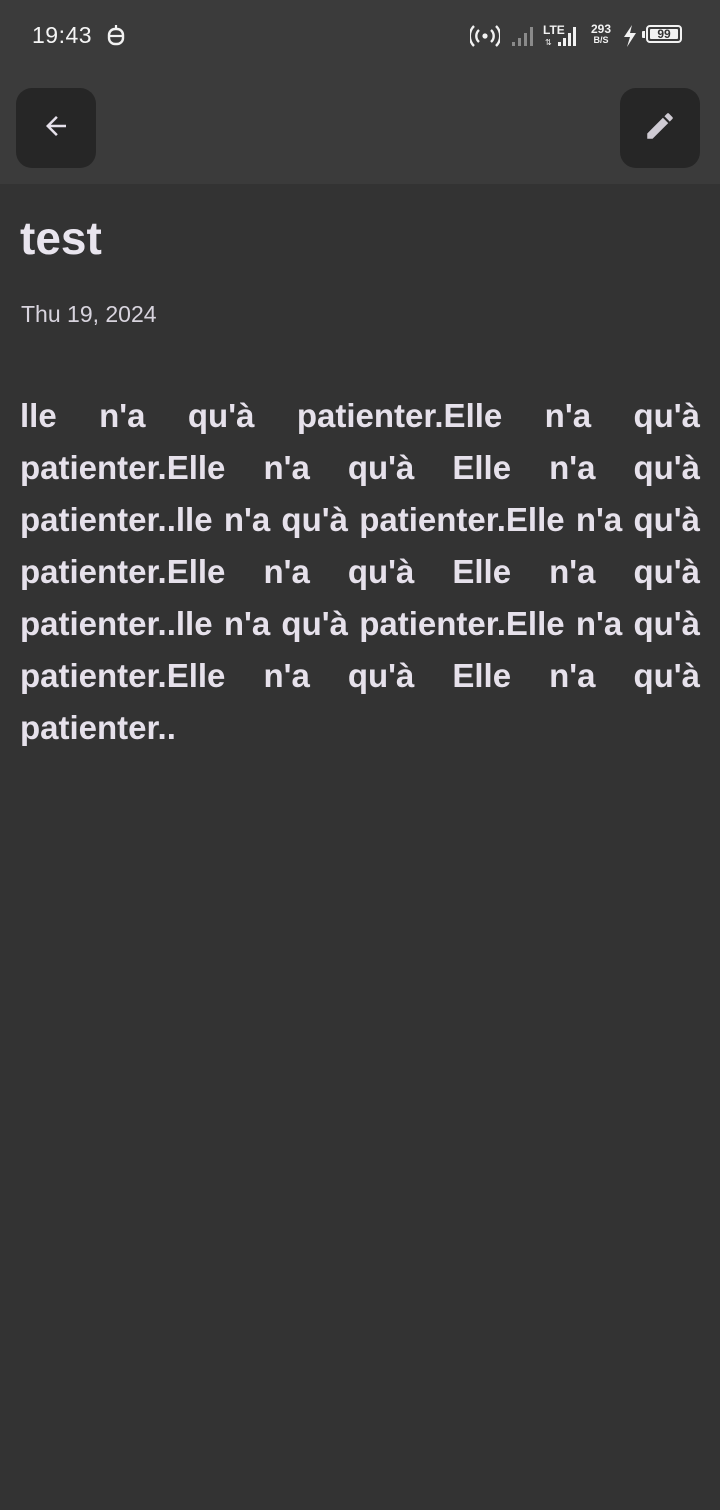 This screenshot has height=1510, width=720. I want to click on network-speed: 293 B/S, so click(601, 33).